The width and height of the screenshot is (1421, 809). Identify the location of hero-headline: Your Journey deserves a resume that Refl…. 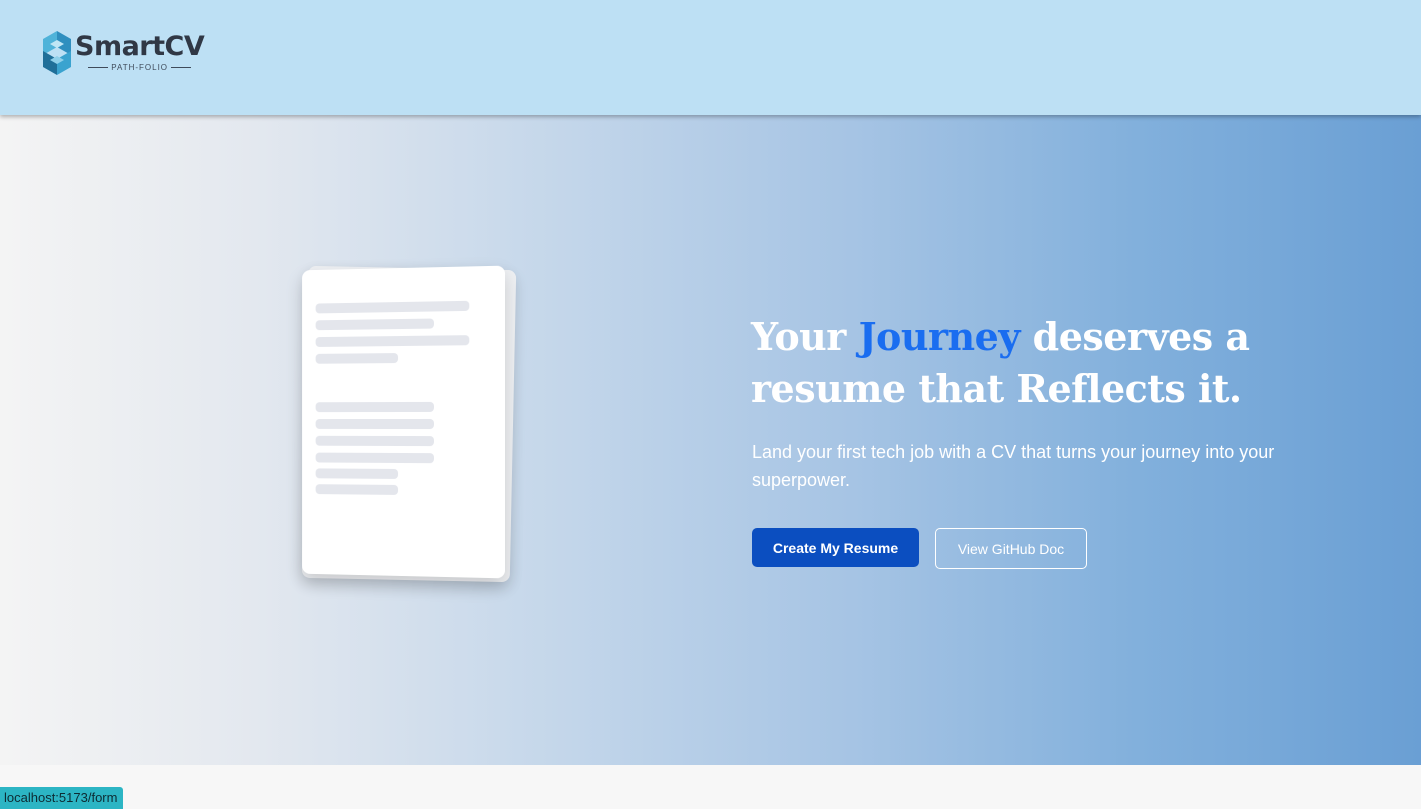
(1061, 363).